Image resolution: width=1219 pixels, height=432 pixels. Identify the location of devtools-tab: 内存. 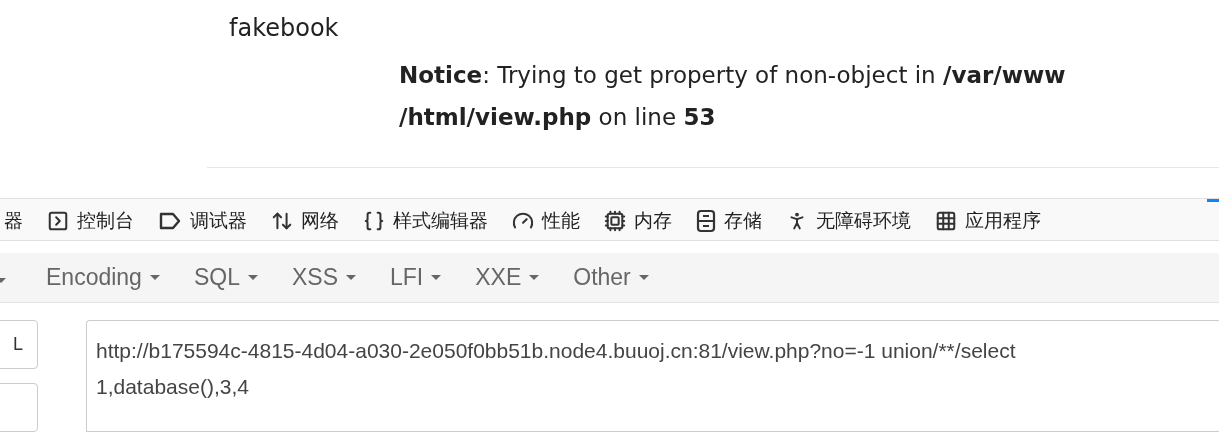
(638, 219).